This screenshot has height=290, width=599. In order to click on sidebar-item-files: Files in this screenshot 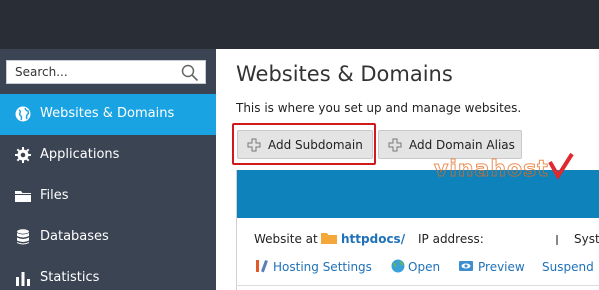, I will do `click(108, 196)`.